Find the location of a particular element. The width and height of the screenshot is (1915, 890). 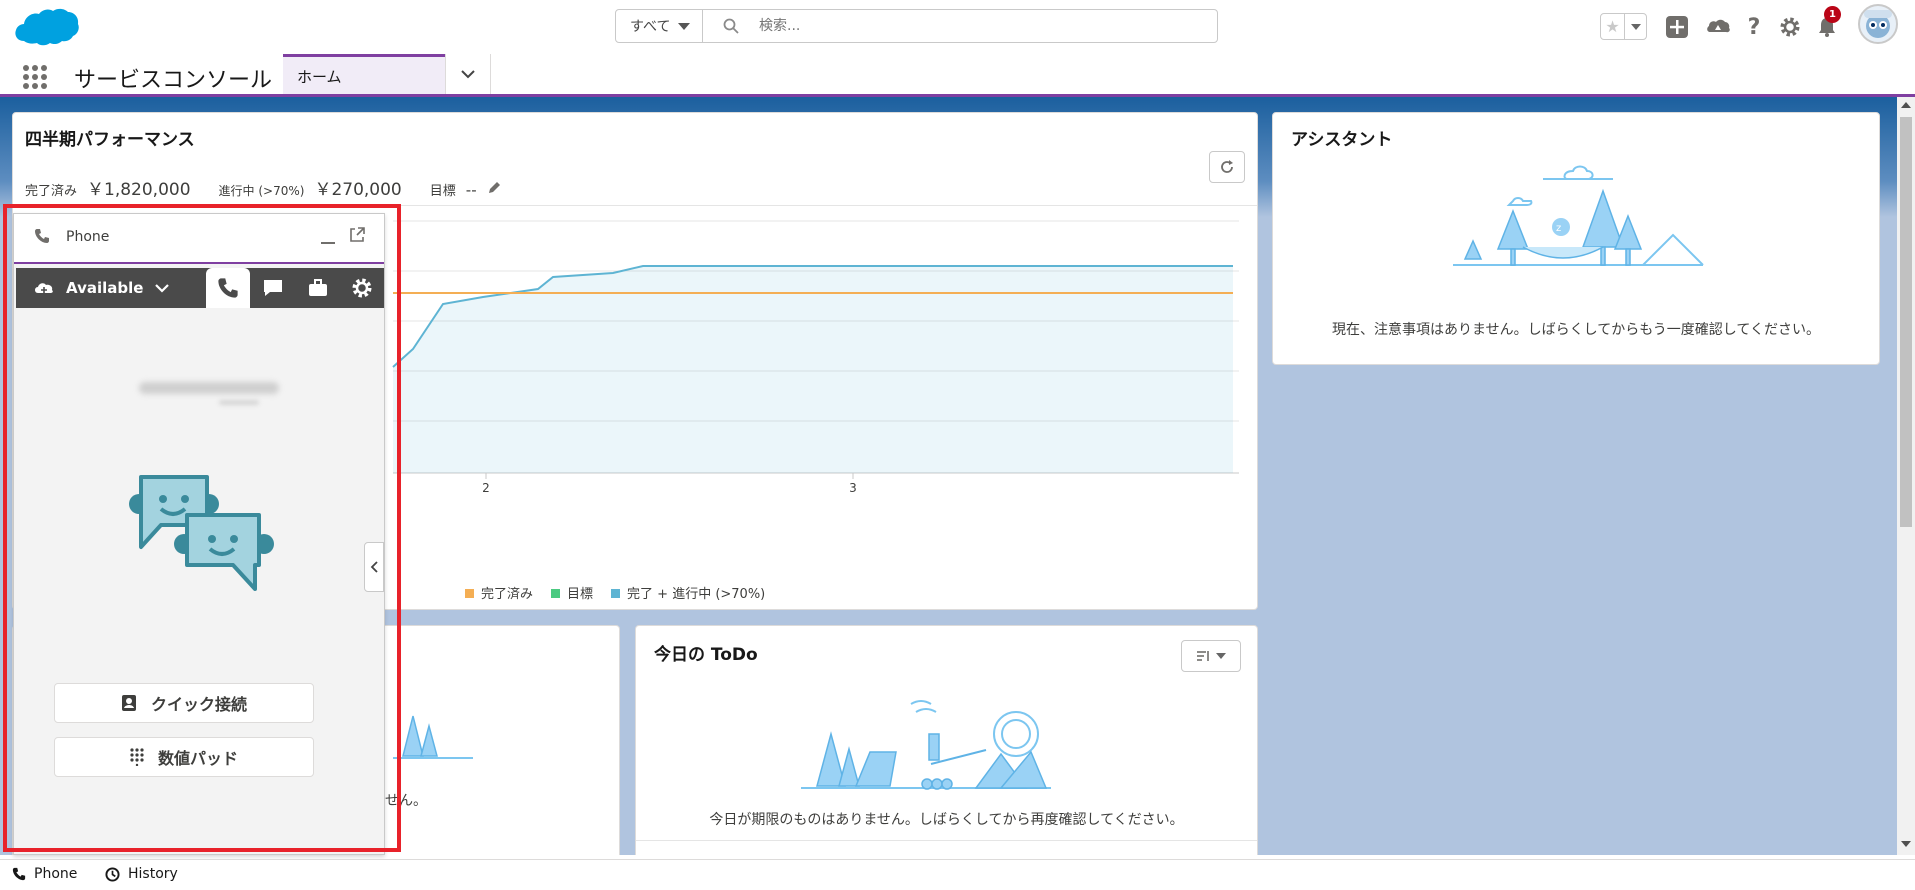

legend-item: 完了済み is located at coordinates (499, 592).